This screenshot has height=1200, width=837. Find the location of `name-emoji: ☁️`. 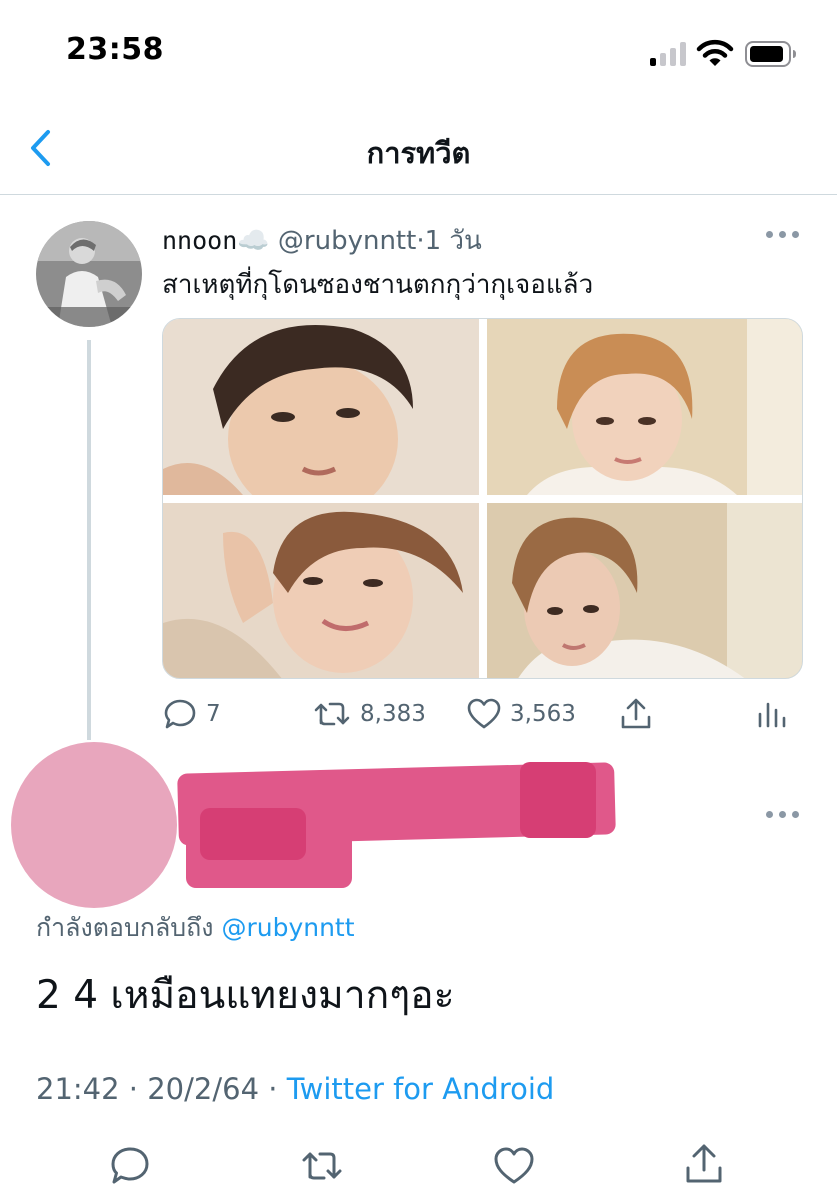

name-emoji: ☁️ is located at coordinates (253, 241).